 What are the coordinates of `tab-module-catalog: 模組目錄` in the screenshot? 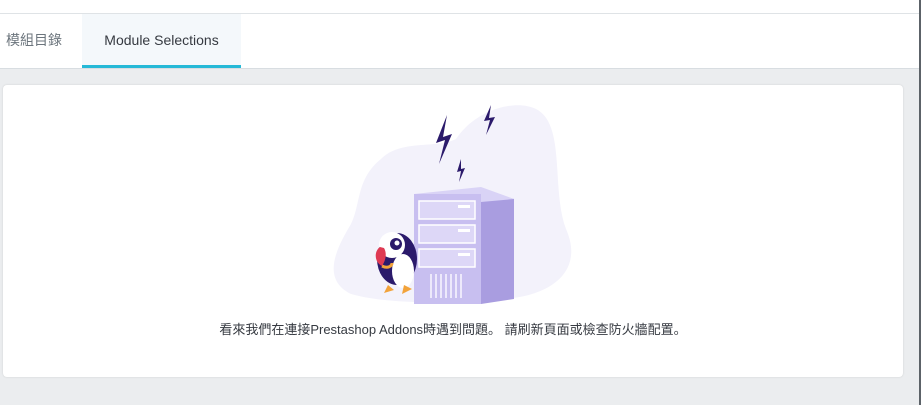 It's located at (41, 41).